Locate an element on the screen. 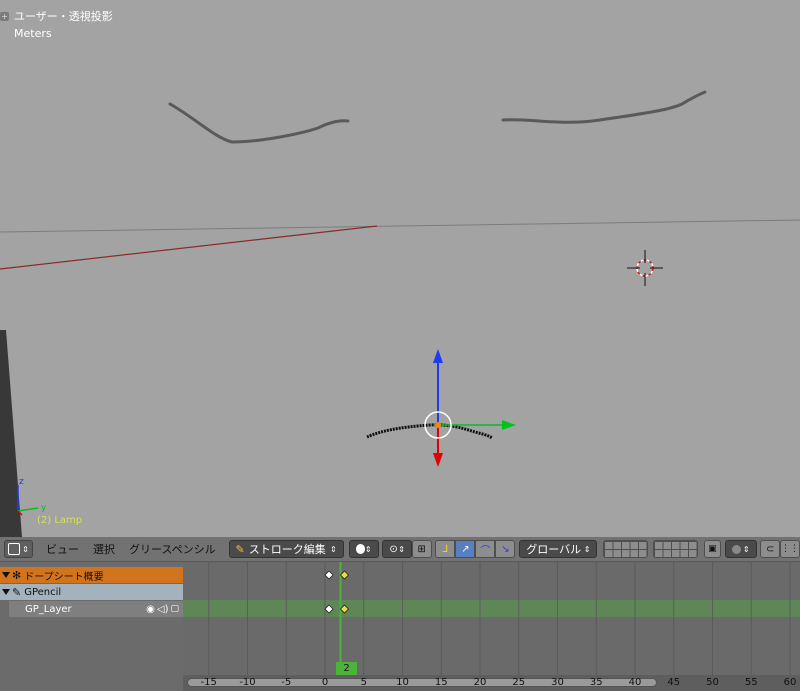 Image resolution: width=800 pixels, height=691 pixels. frame-tick-label: 40 is located at coordinates (635, 682).